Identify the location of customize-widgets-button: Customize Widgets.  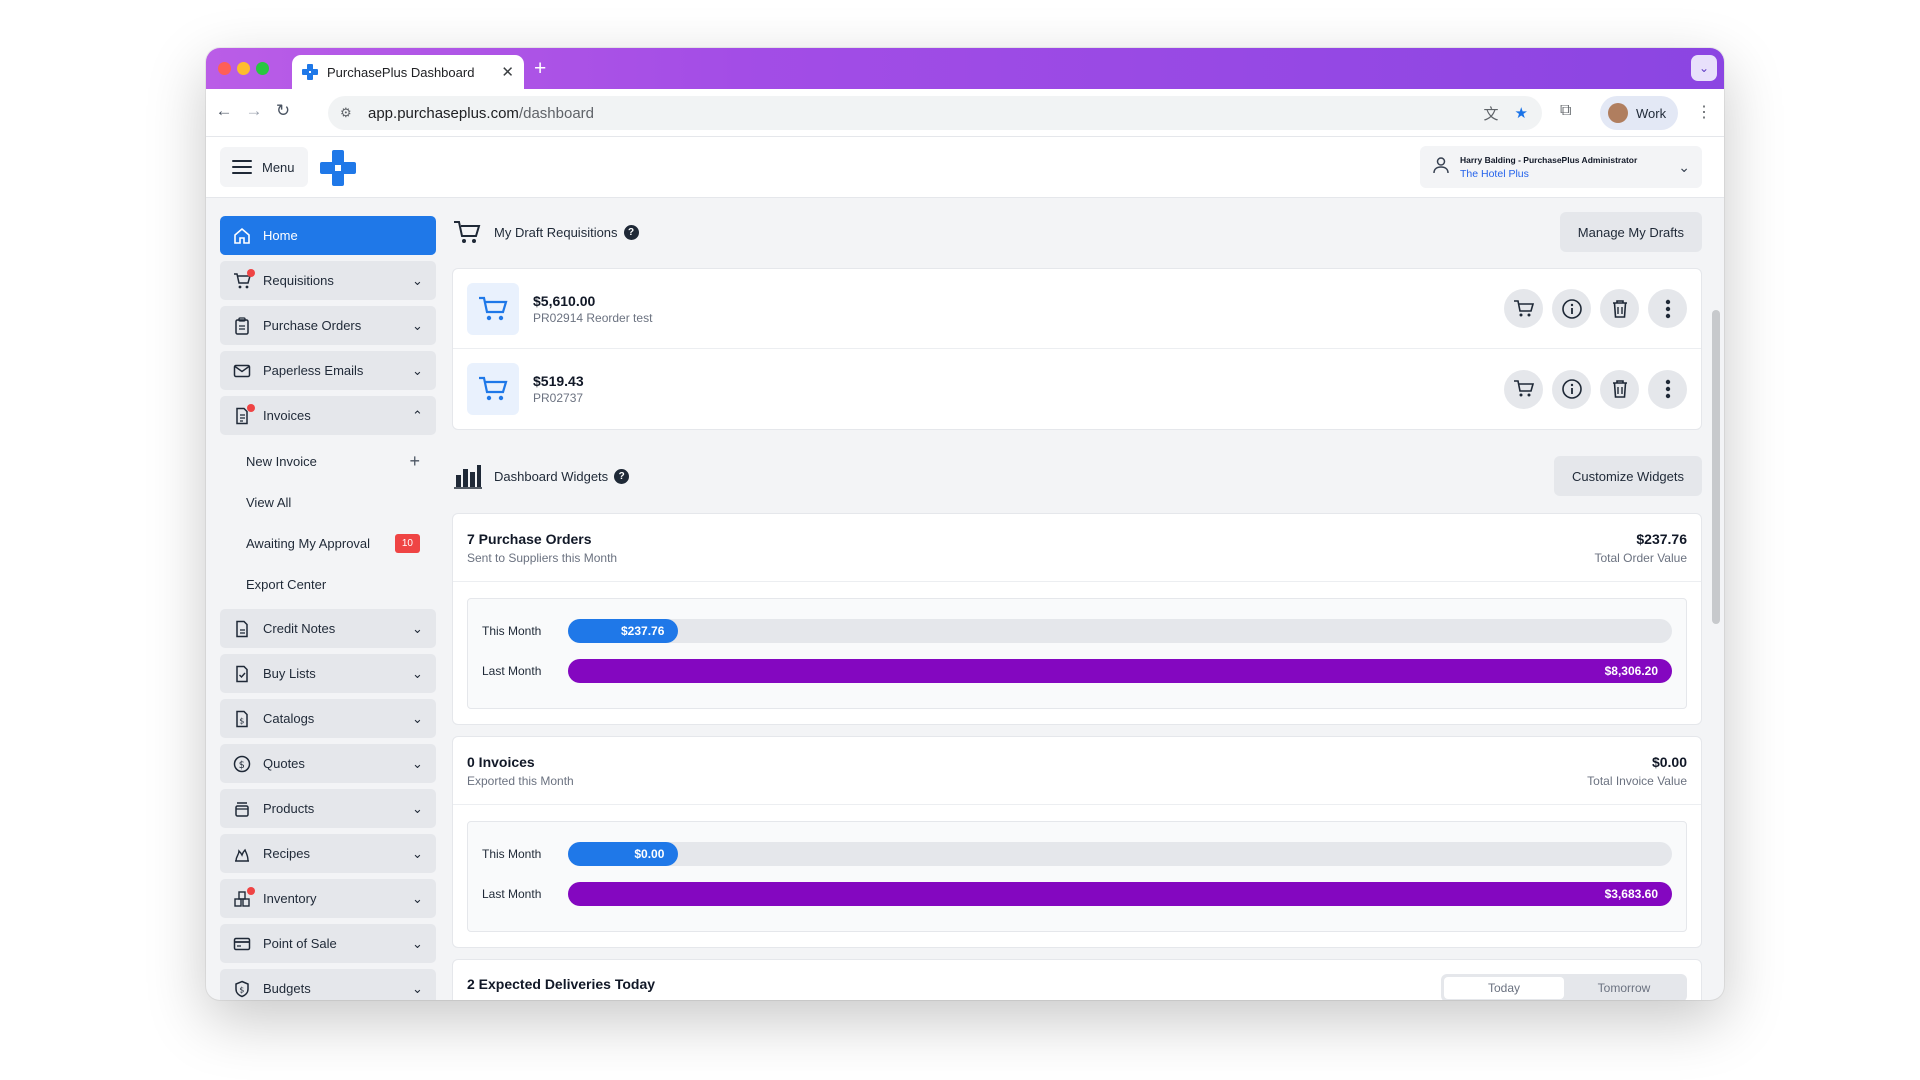
(1628, 476).